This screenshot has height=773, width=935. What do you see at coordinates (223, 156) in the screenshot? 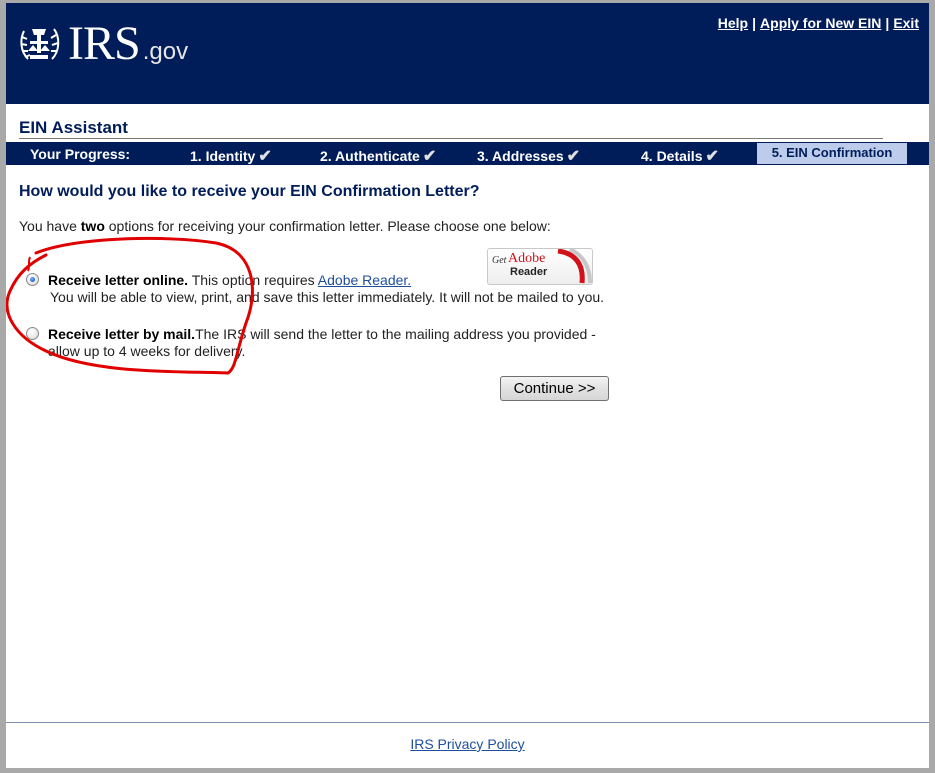
I see `step-label: 1. Identity` at bounding box center [223, 156].